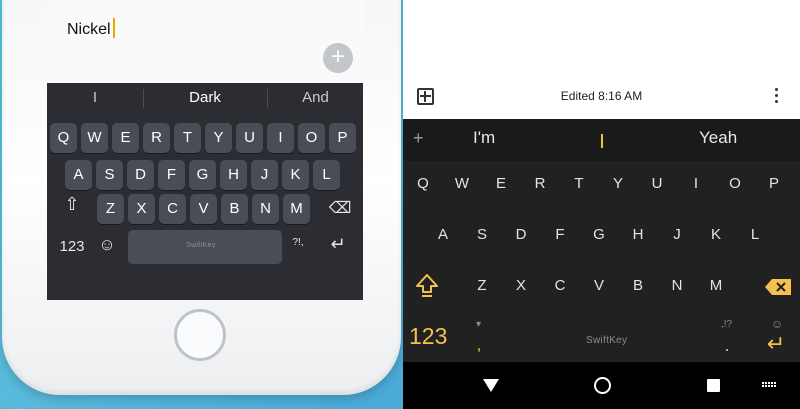 The height and width of the screenshot is (409, 800). What do you see at coordinates (427, 286) in the screenshot?
I see `shift-key-icon` at bounding box center [427, 286].